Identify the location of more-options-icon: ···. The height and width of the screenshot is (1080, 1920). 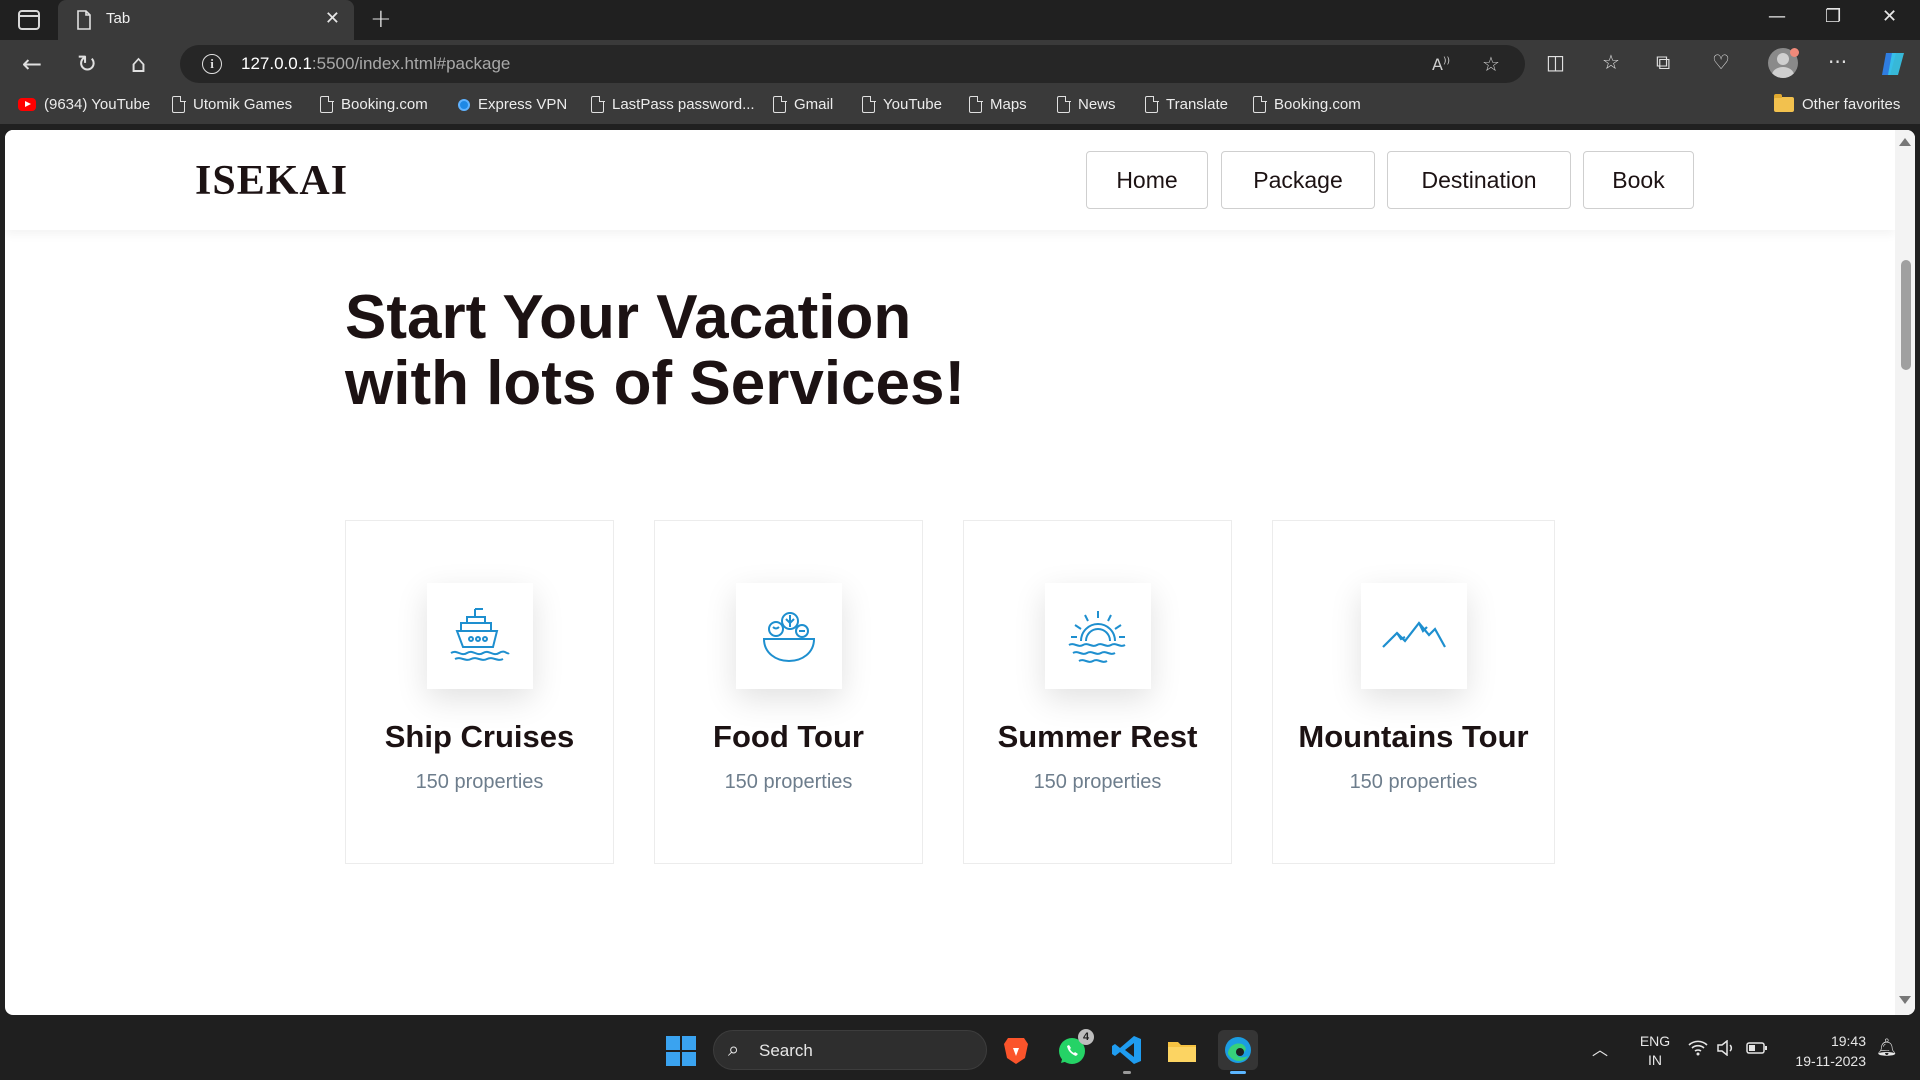
(1837, 62).